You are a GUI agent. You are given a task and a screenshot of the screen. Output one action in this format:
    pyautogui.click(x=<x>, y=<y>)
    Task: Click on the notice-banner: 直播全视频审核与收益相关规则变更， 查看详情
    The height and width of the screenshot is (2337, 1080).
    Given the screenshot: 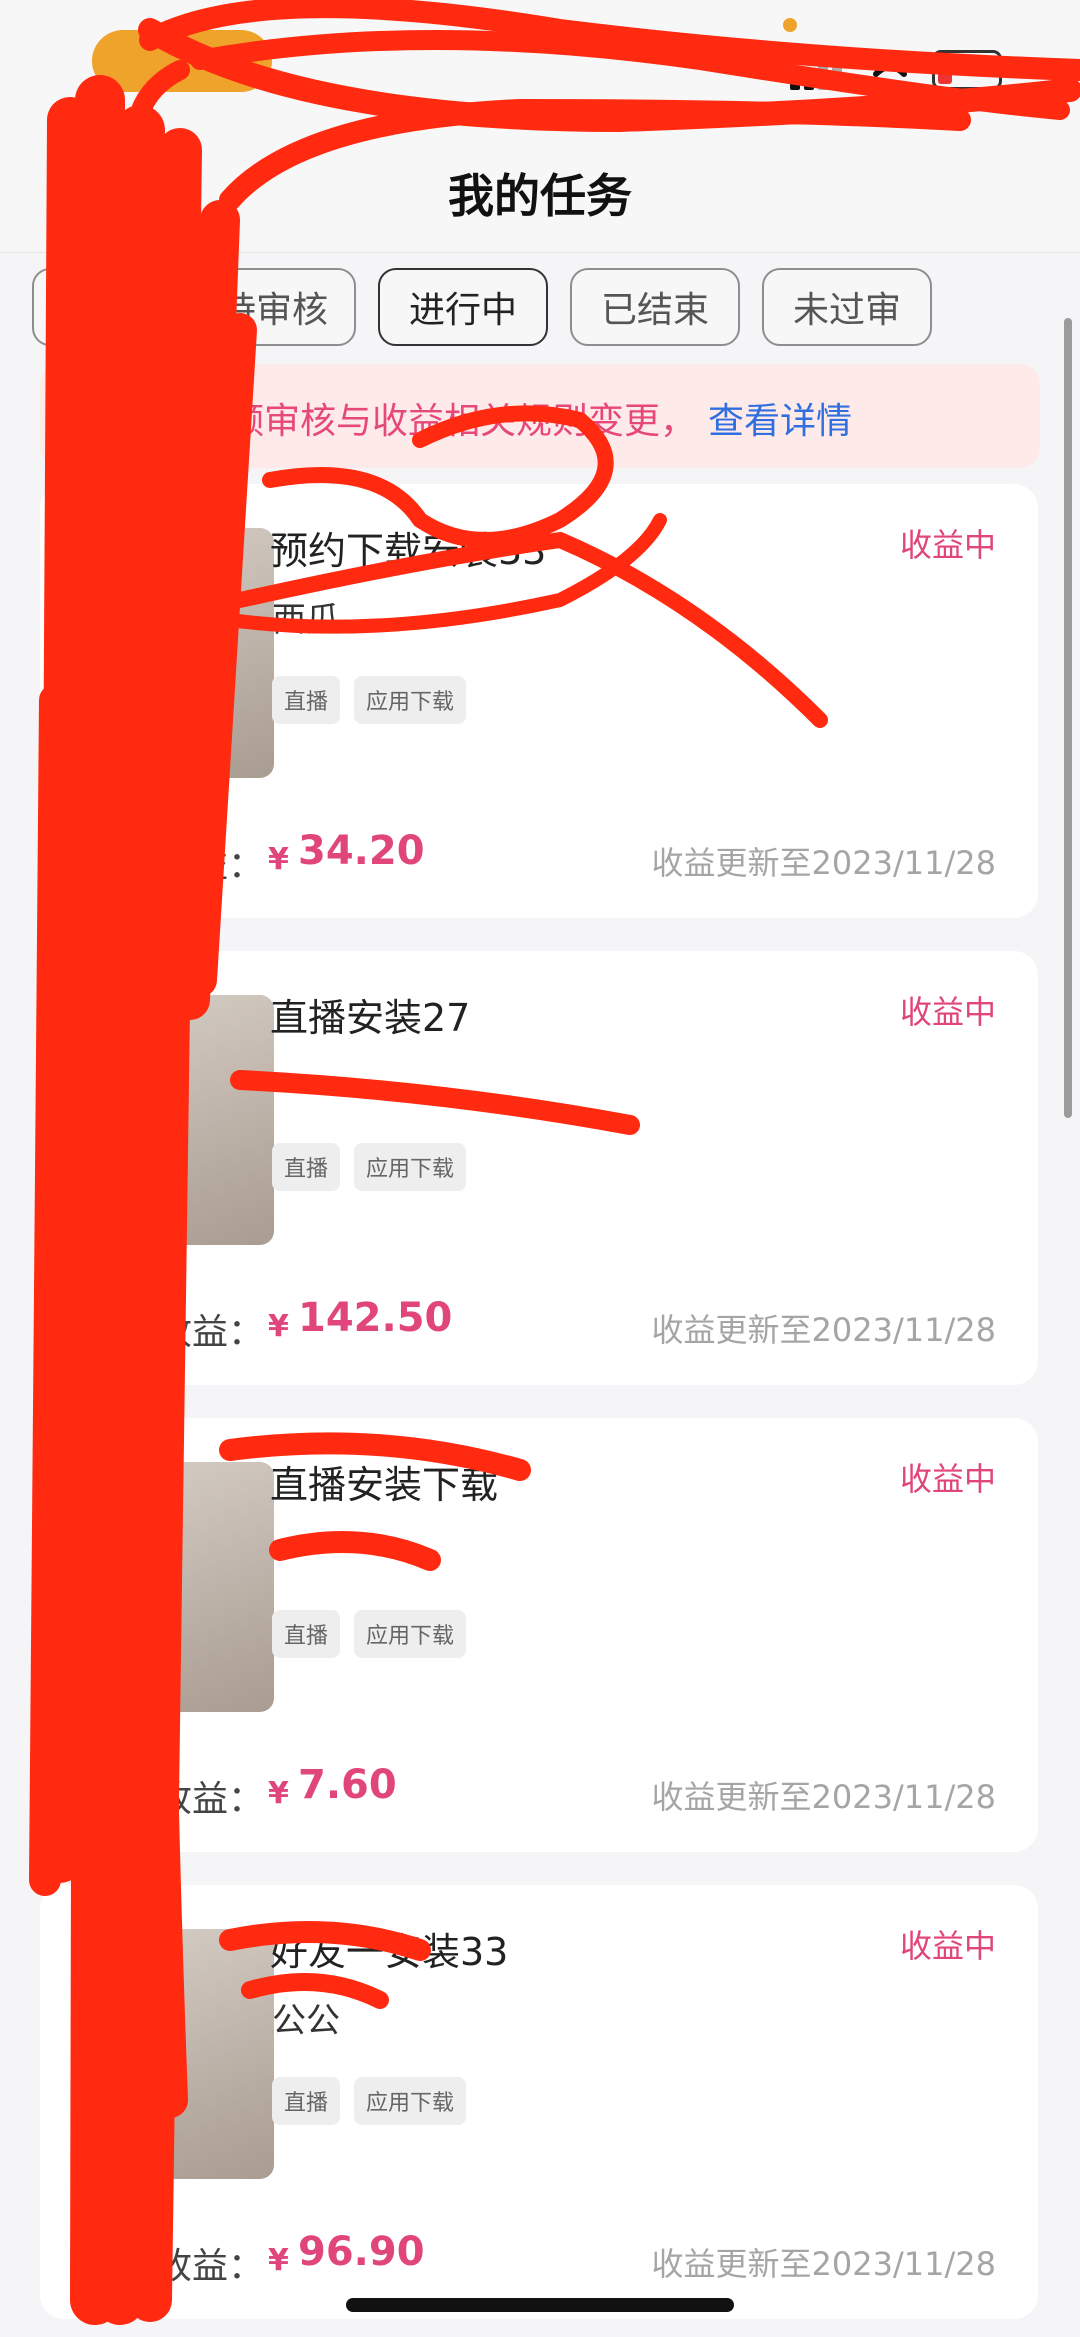 What is the action you would take?
    pyautogui.click(x=540, y=416)
    